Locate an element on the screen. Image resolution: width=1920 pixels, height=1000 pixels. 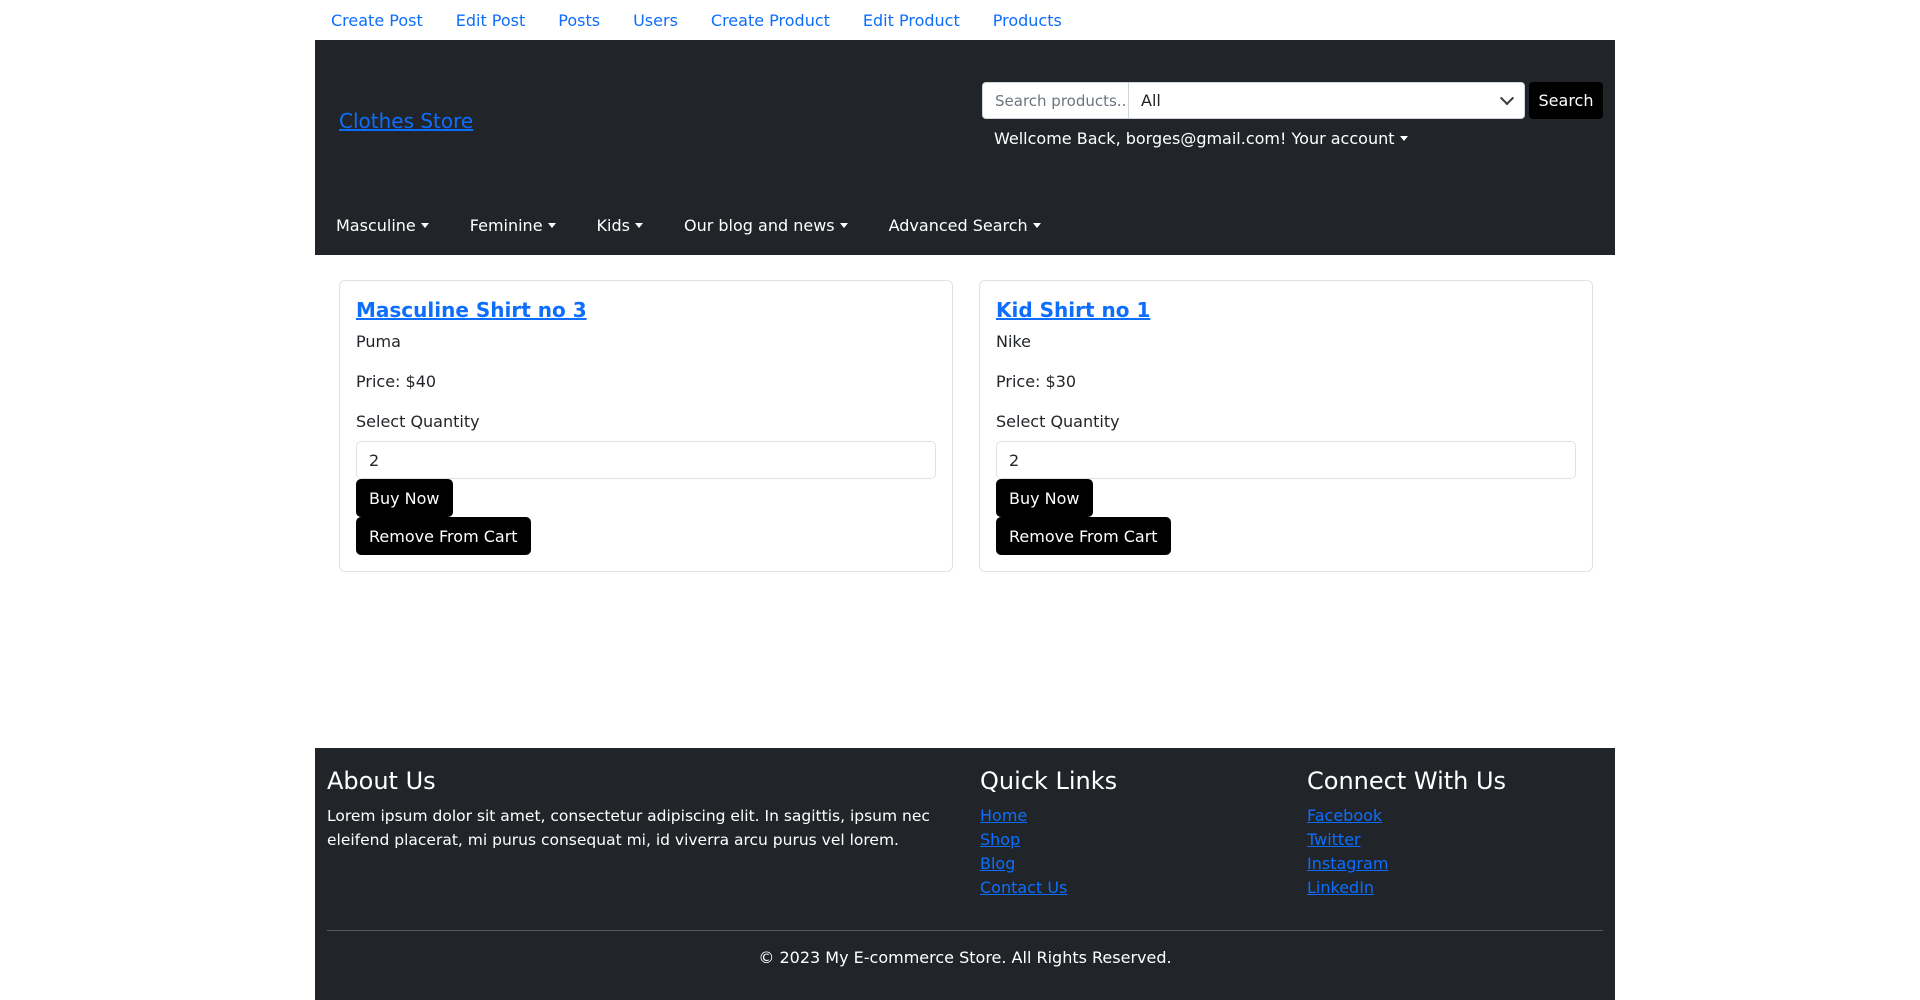
nav-kids-label: Kids is located at coordinates (613, 225).